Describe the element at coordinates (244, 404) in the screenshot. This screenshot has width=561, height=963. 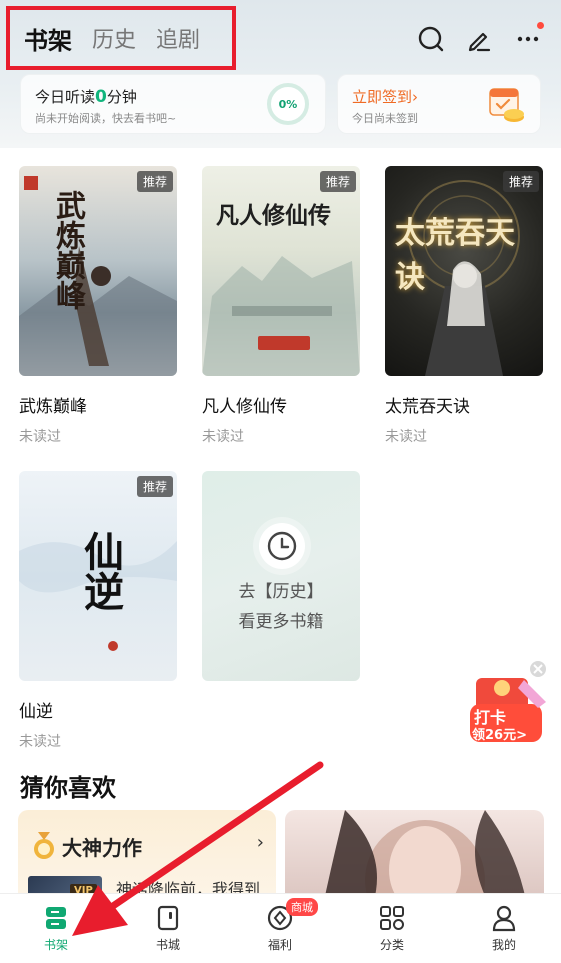
I see `book-title: 凡人修仙传` at that location.